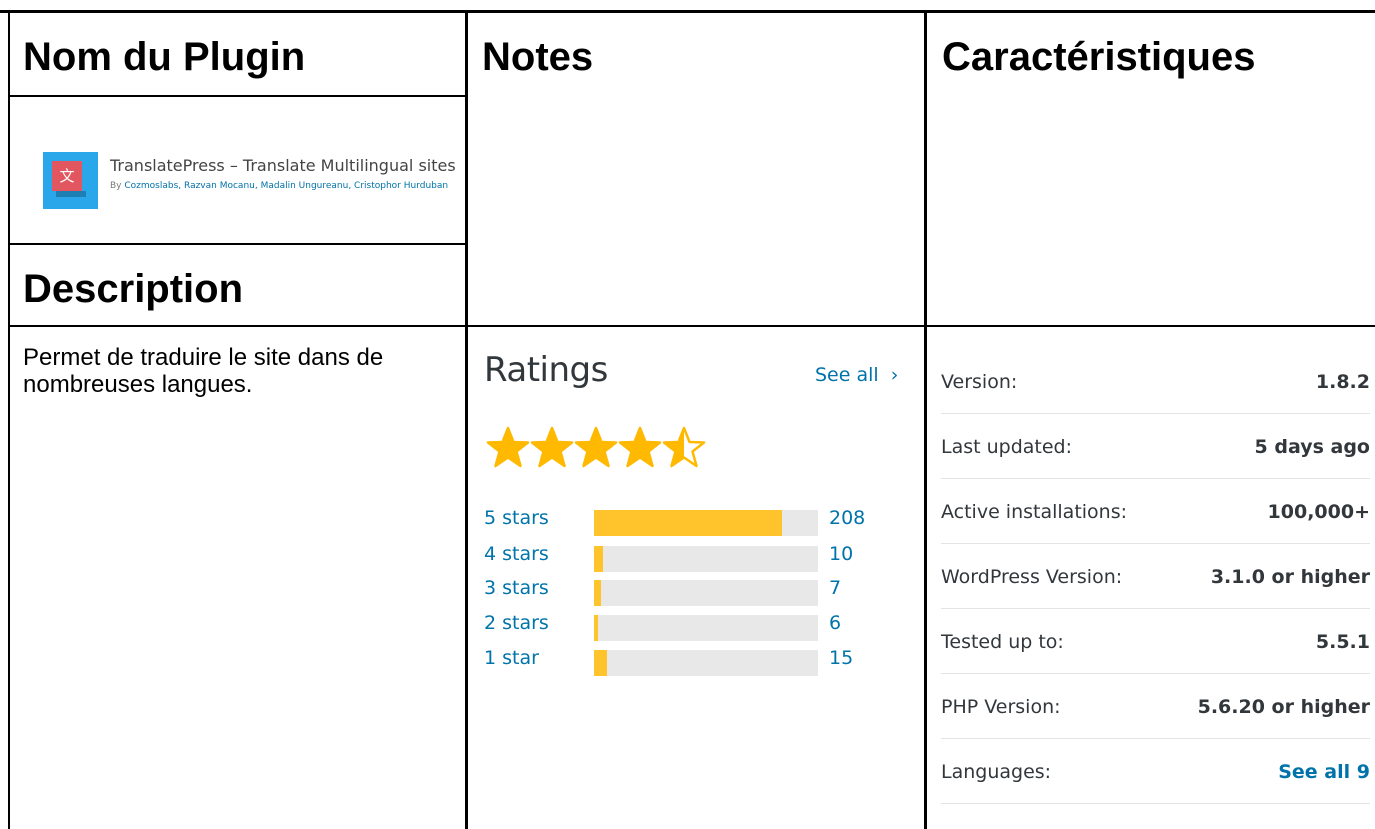 This screenshot has height=829, width=1375. What do you see at coordinates (1099, 57) in the screenshot?
I see `header-features: Caractéristiques` at bounding box center [1099, 57].